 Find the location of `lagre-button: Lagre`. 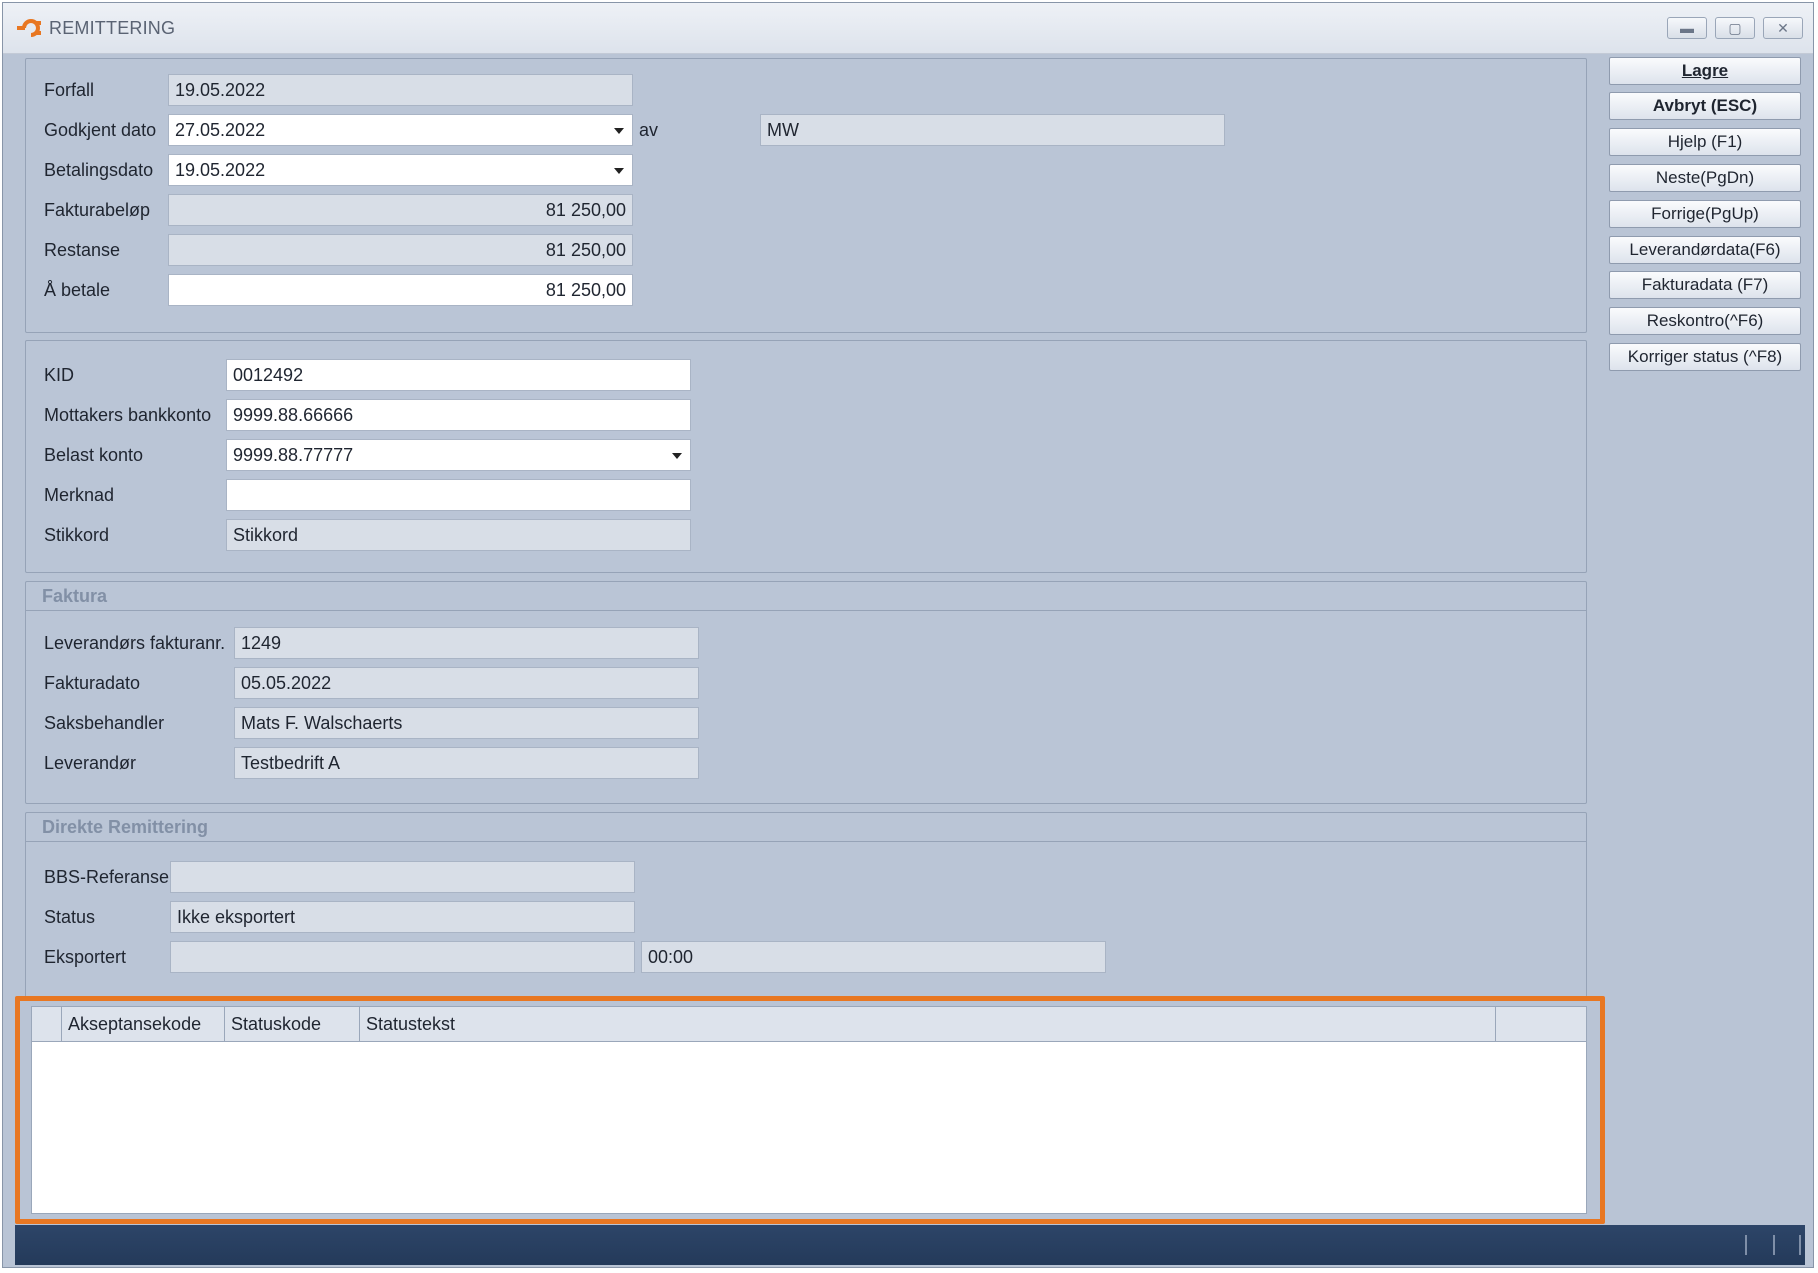

lagre-button: Lagre is located at coordinates (1705, 71).